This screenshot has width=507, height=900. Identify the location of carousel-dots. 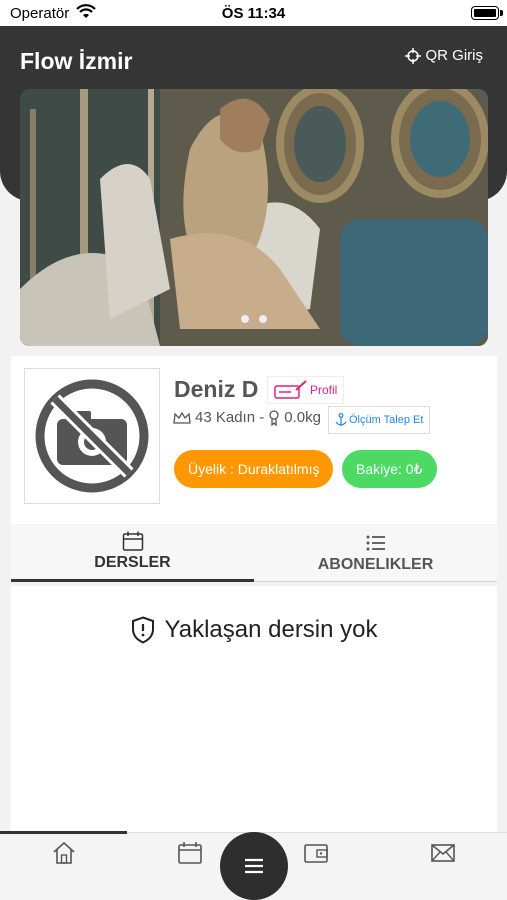
(253, 319).